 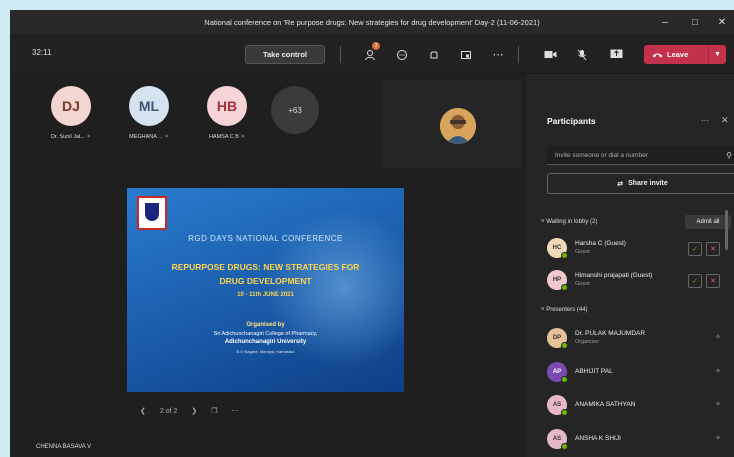 I want to click on participant-name: ANAMIKA SATHYAN, so click(x=605, y=404).